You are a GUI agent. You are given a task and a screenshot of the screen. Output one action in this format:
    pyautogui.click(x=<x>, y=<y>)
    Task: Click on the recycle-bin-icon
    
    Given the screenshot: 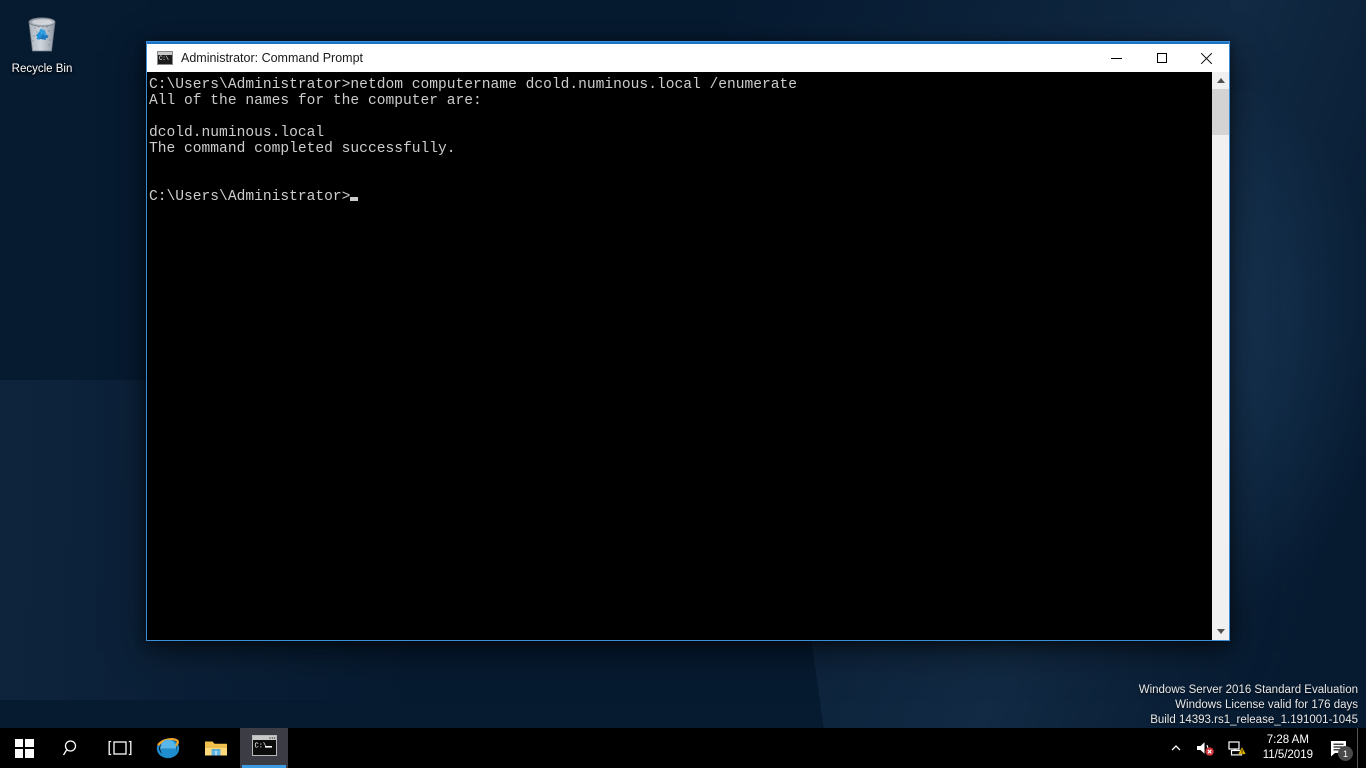 What is the action you would take?
    pyautogui.click(x=42, y=34)
    